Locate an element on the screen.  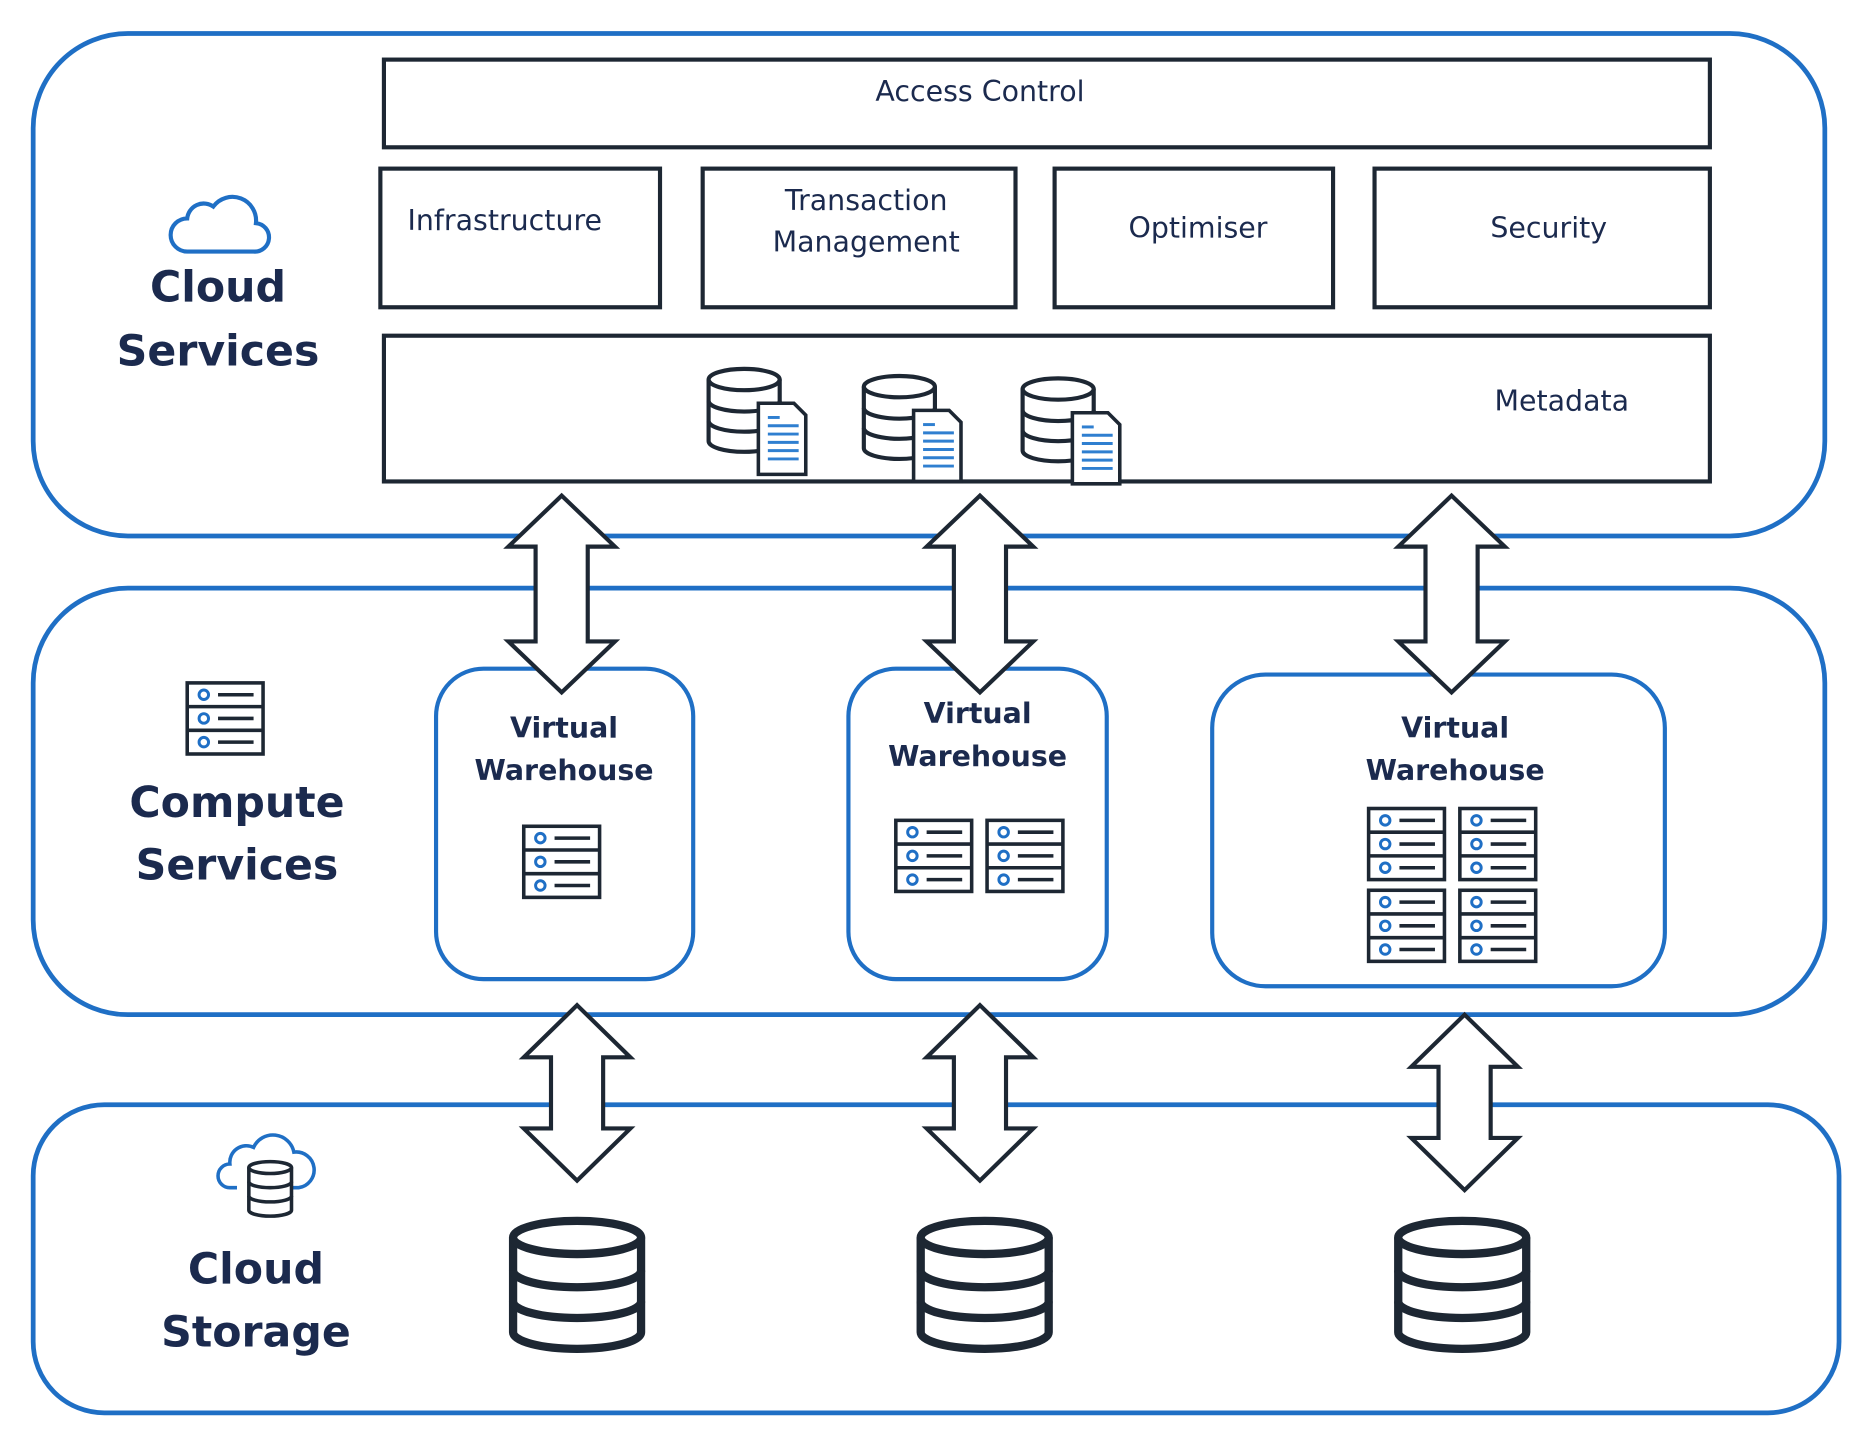
virtual-warehouse-2: Virtual Warehouse is located at coordinates (977, 824).